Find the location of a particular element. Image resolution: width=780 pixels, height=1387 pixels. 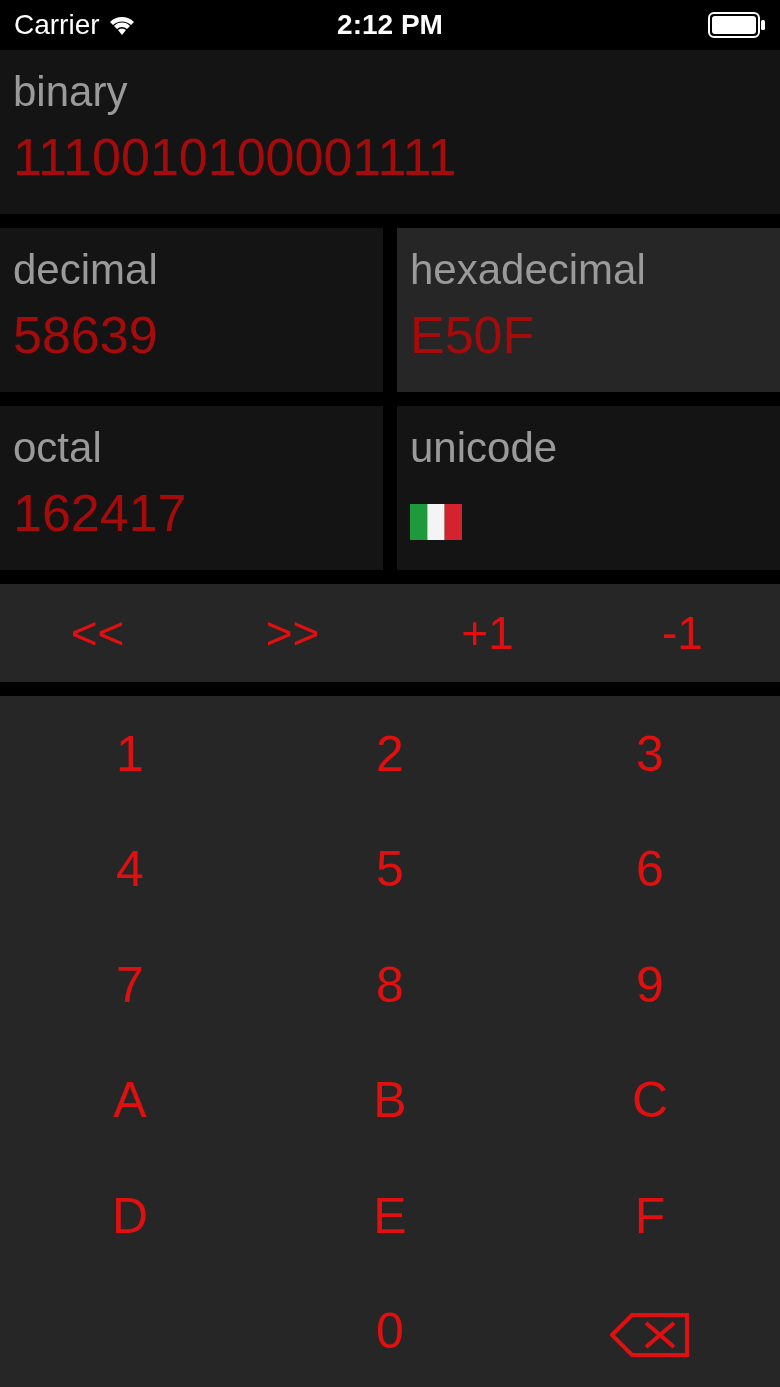

key-button: D is located at coordinates (130, 1215).